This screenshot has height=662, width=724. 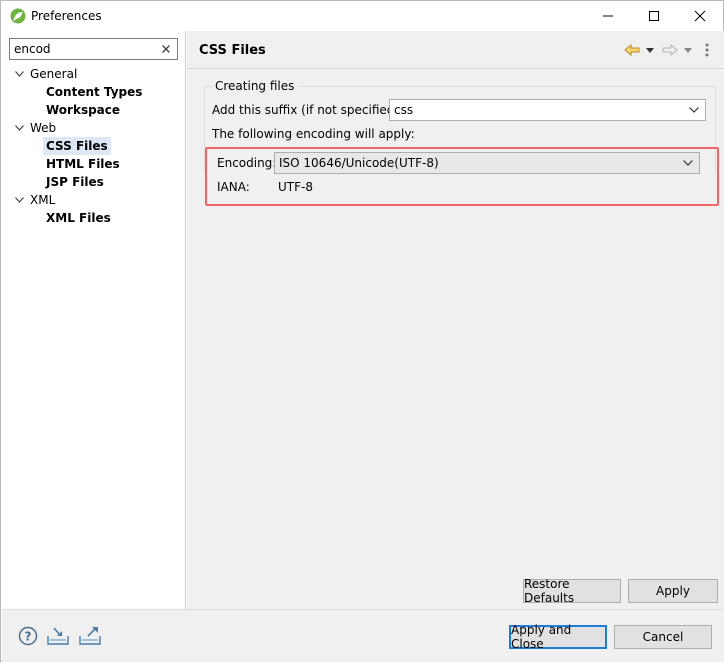 What do you see at coordinates (75, 182) in the screenshot?
I see `tree-item-label: JSP Files` at bounding box center [75, 182].